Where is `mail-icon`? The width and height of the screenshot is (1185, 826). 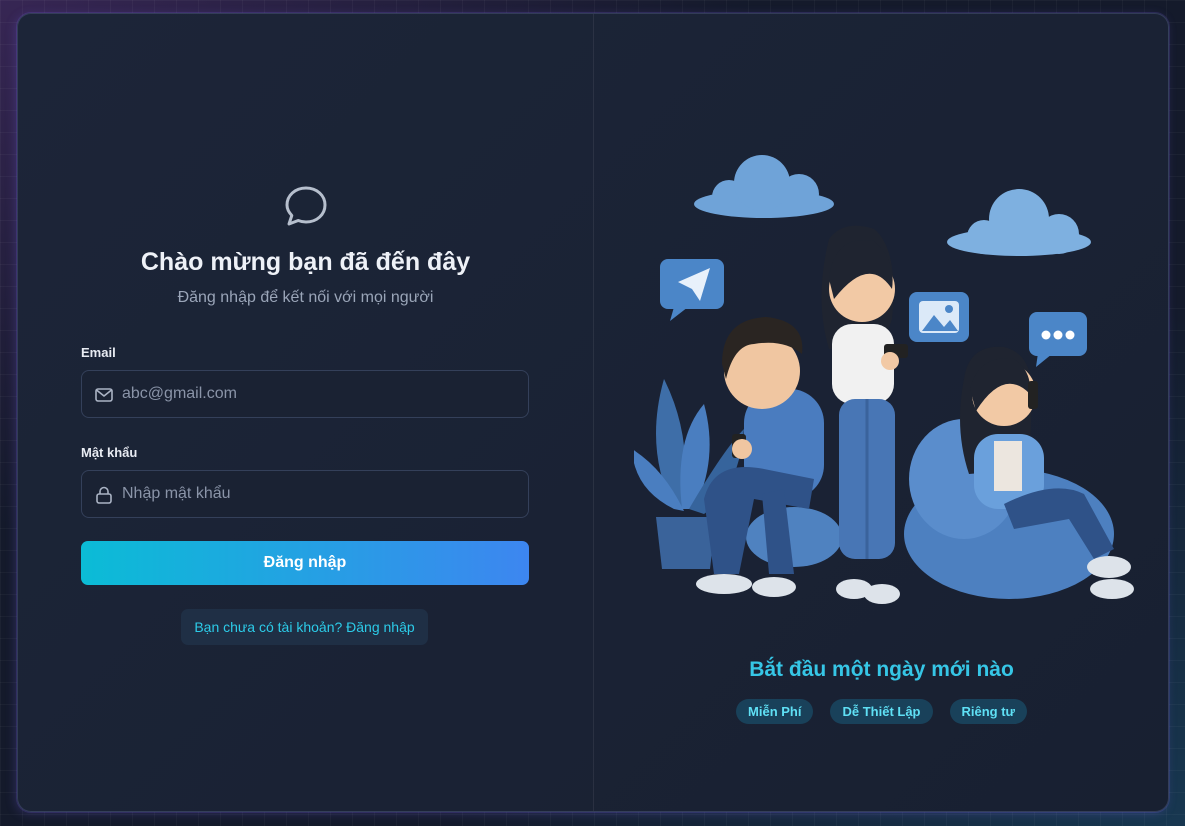 mail-icon is located at coordinates (104, 395).